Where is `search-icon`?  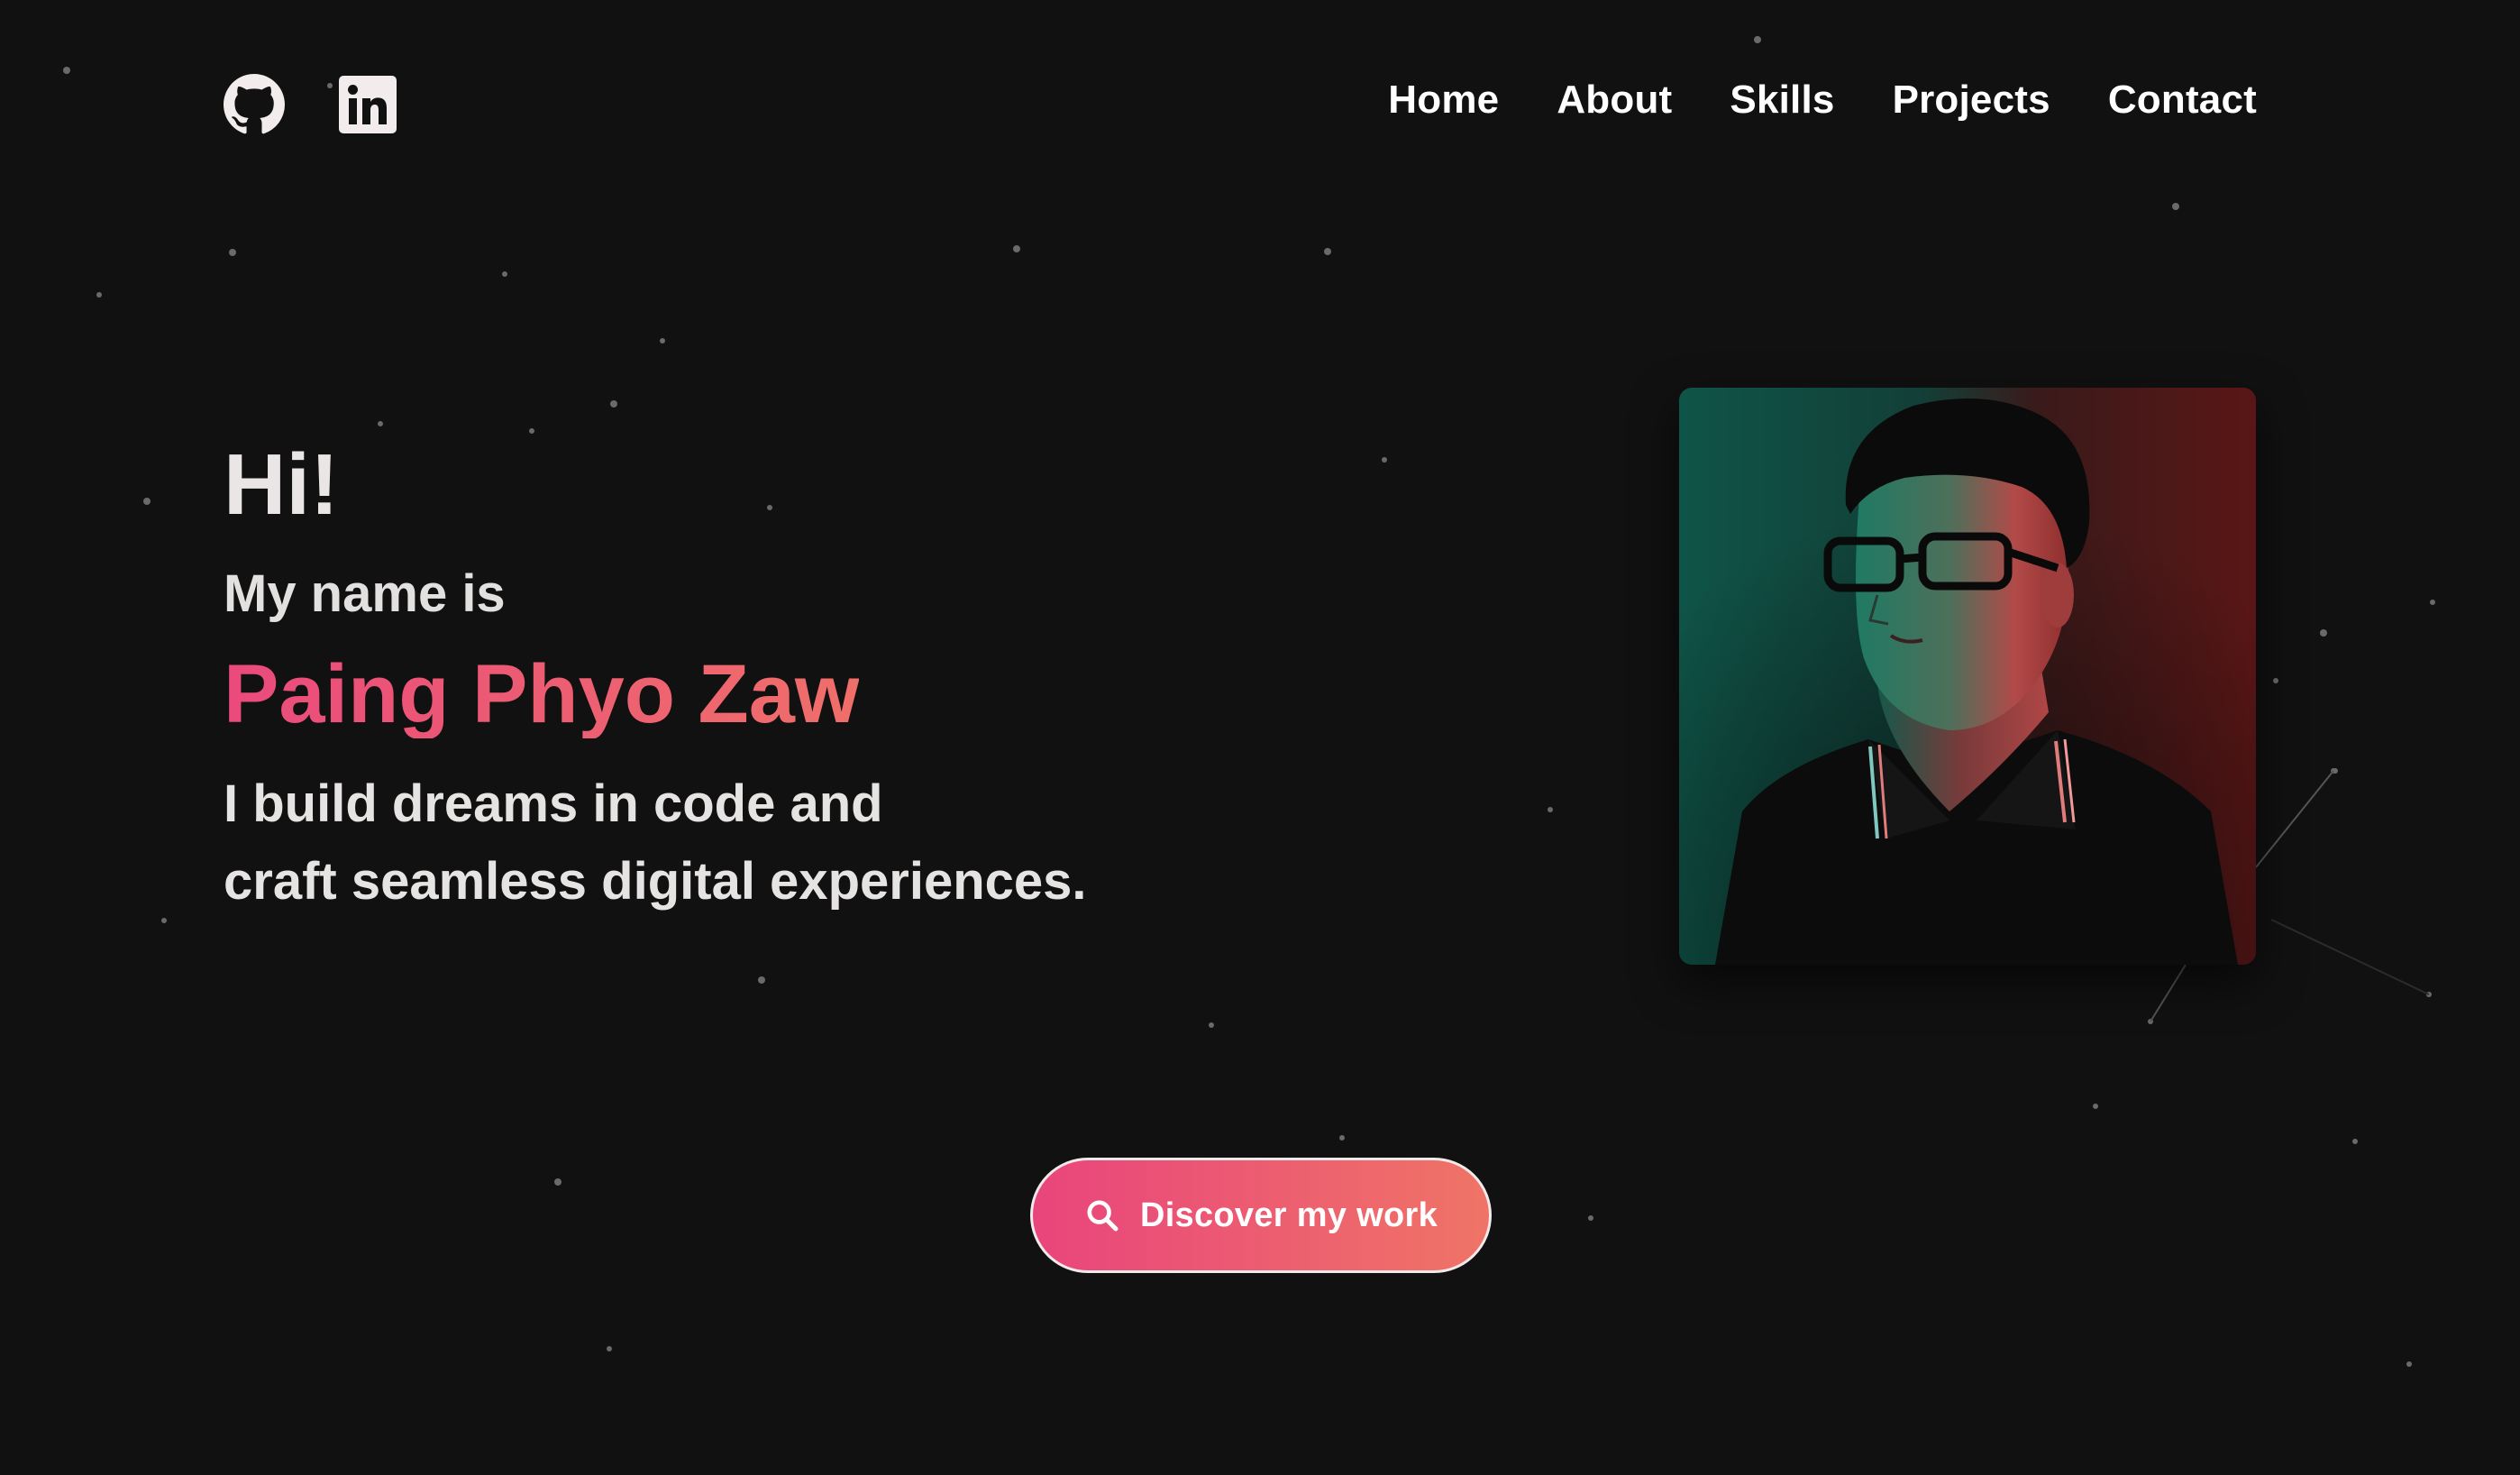 search-icon is located at coordinates (1102, 1216).